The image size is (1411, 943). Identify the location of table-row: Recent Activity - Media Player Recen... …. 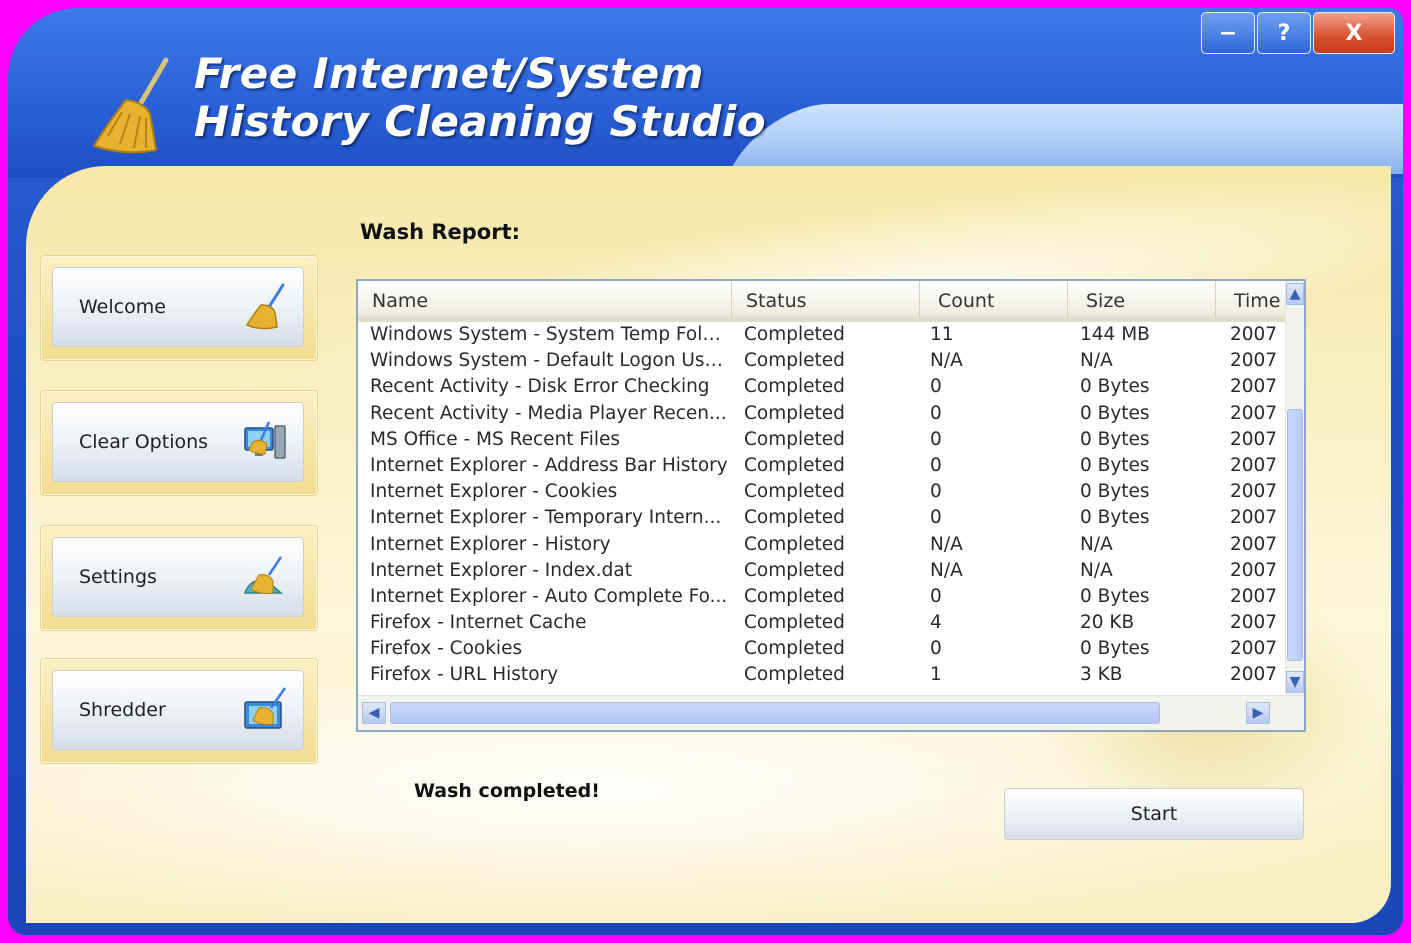
(823, 414).